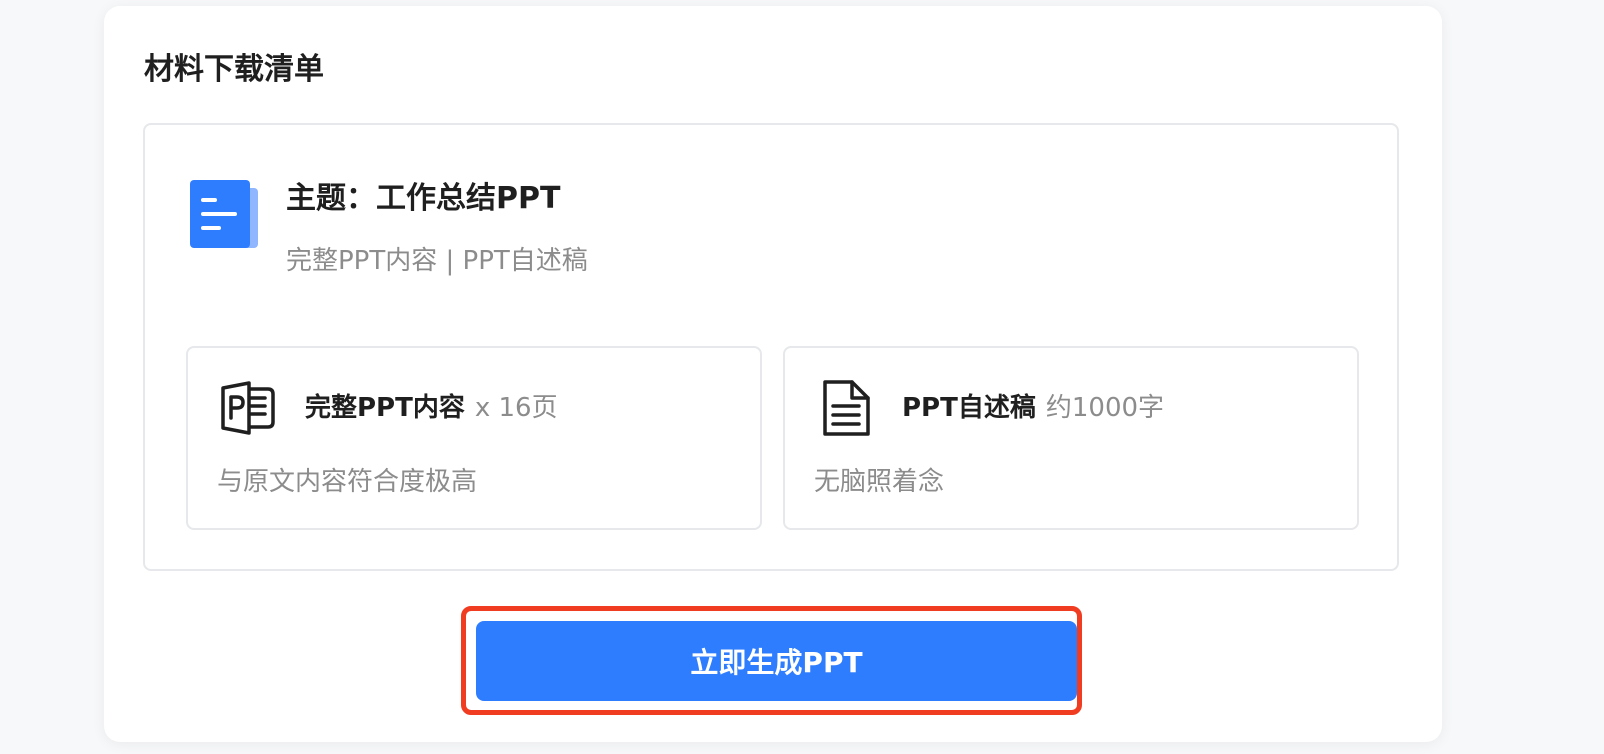 The image size is (1604, 754). I want to click on text-document-icon, so click(846, 408).